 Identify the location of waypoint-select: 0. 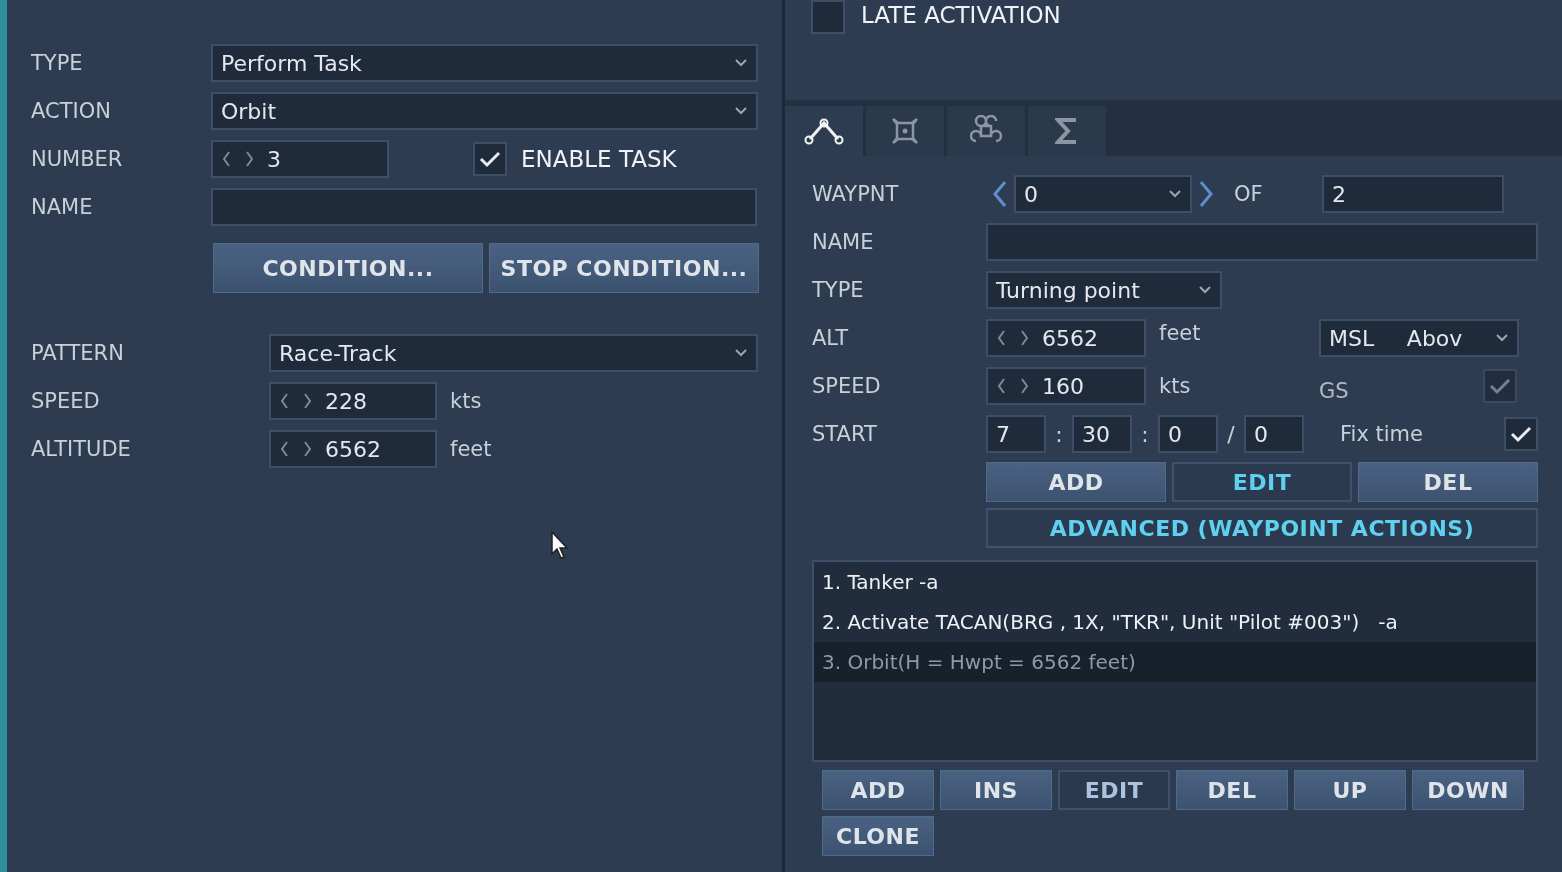
(1103, 194).